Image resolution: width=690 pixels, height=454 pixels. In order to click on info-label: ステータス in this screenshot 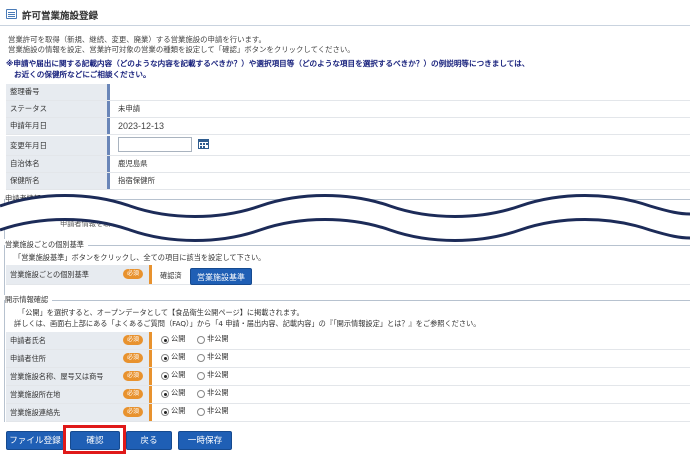, I will do `click(58, 109)`.